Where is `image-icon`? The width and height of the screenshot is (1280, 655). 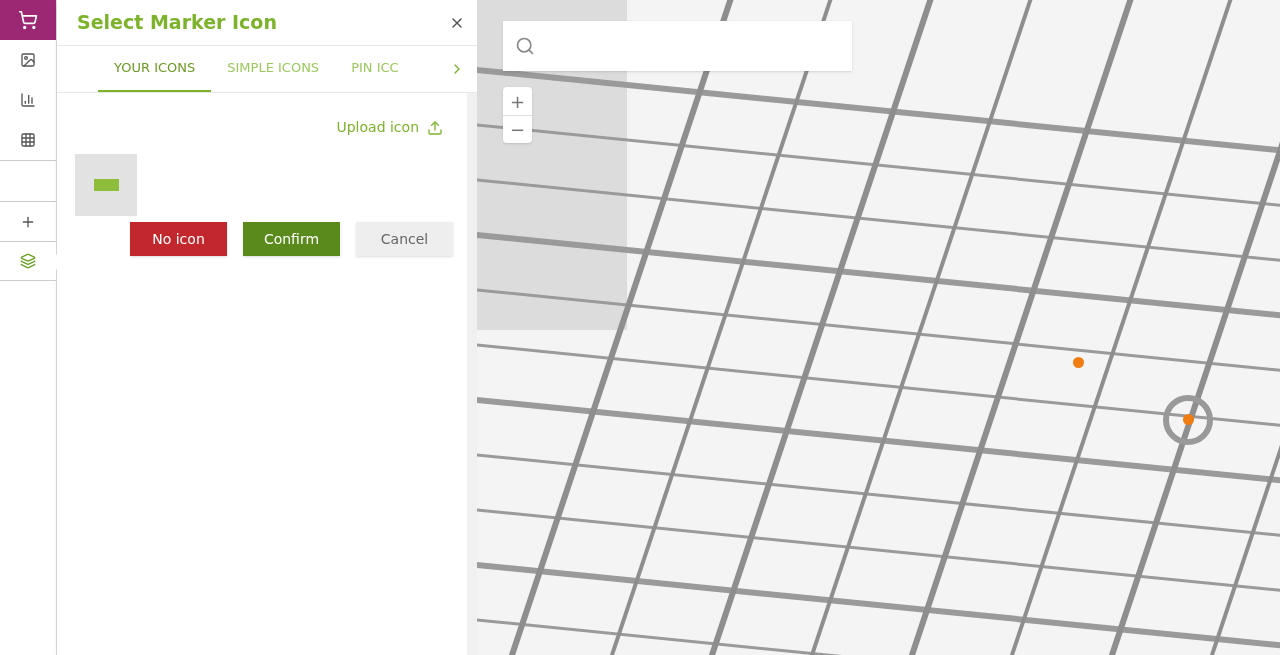
image-icon is located at coordinates (28, 60).